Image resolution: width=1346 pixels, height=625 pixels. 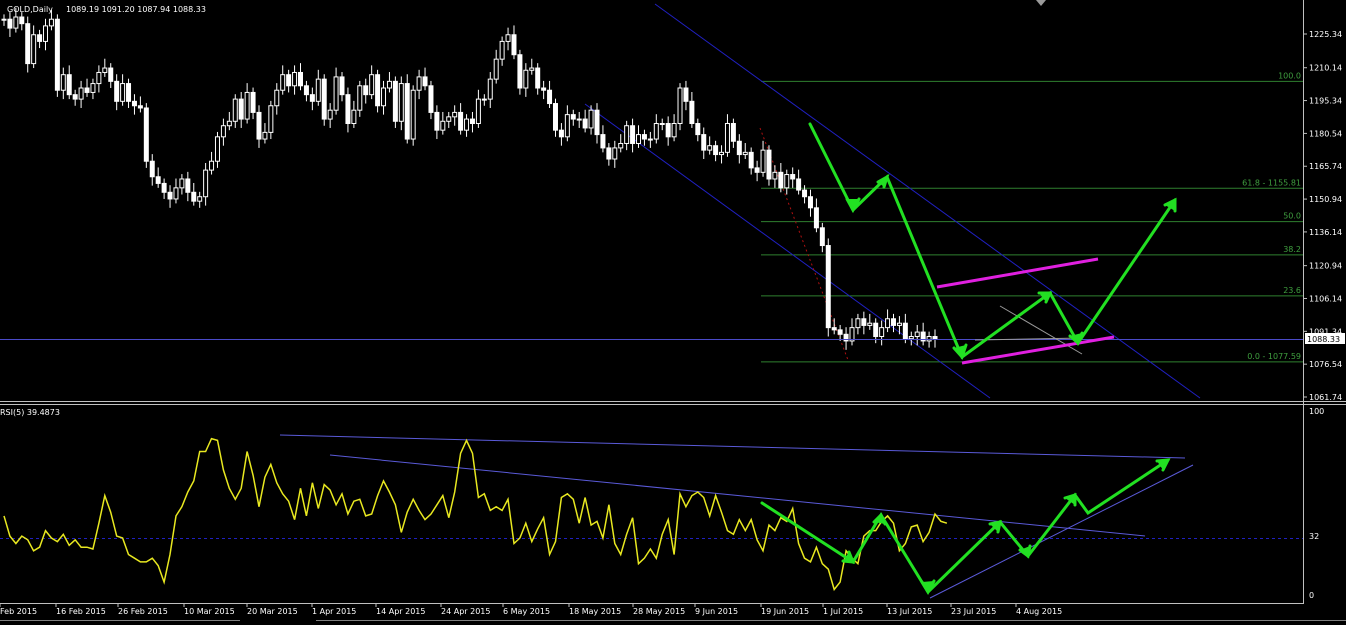 What do you see at coordinates (1323, 339) in the screenshot?
I see `current-price-text: 1088.33` at bounding box center [1323, 339].